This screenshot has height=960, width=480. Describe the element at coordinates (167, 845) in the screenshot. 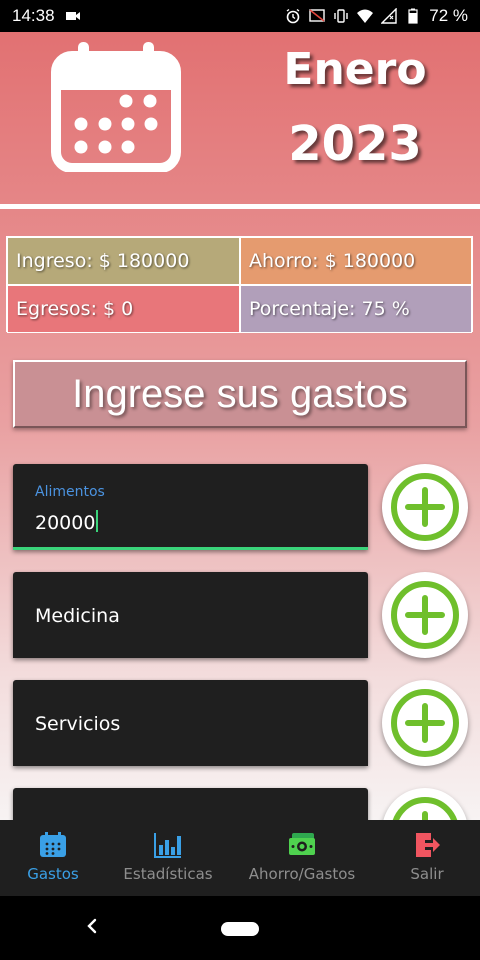

I see `bar-chart-icon` at that location.